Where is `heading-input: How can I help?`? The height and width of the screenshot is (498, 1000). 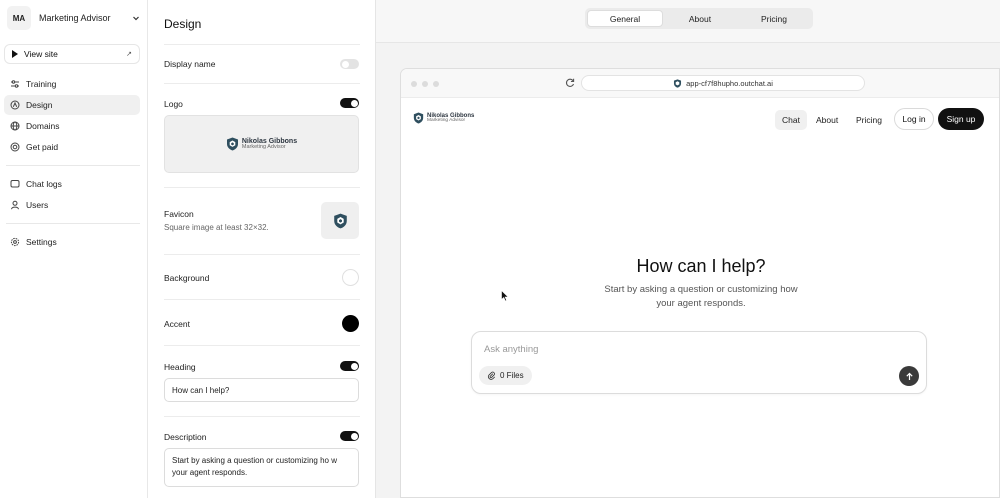 heading-input: How can I help? is located at coordinates (261, 390).